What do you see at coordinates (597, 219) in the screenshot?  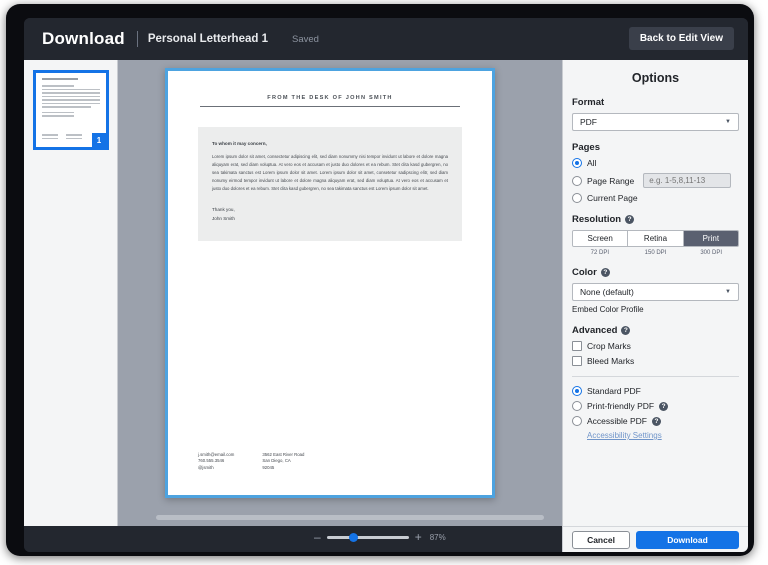 I see `resolution-label-text: Resolution` at bounding box center [597, 219].